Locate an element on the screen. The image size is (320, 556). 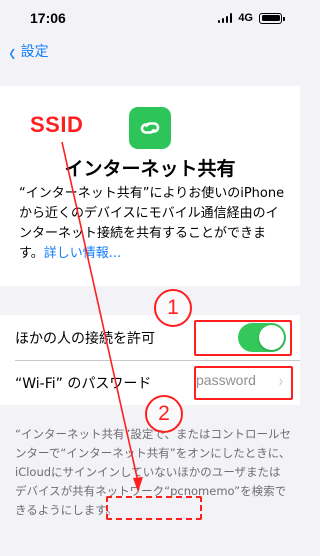
network-type: 4G is located at coordinates (245, 18).